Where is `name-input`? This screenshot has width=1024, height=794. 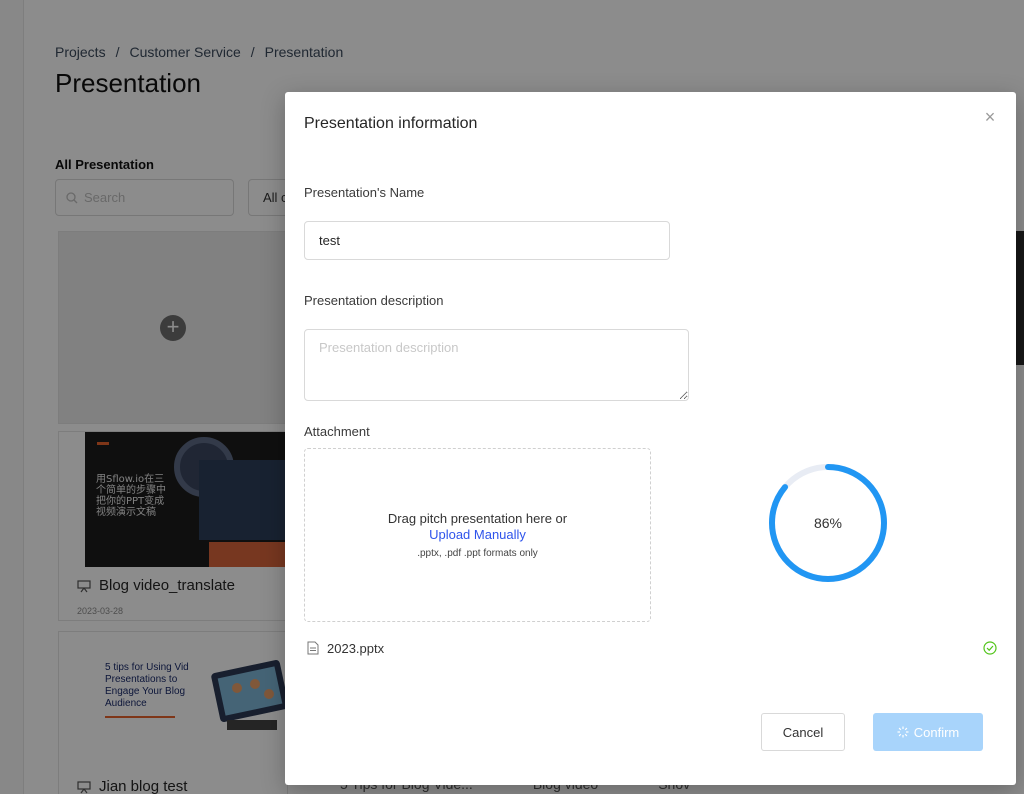
name-input is located at coordinates (487, 240).